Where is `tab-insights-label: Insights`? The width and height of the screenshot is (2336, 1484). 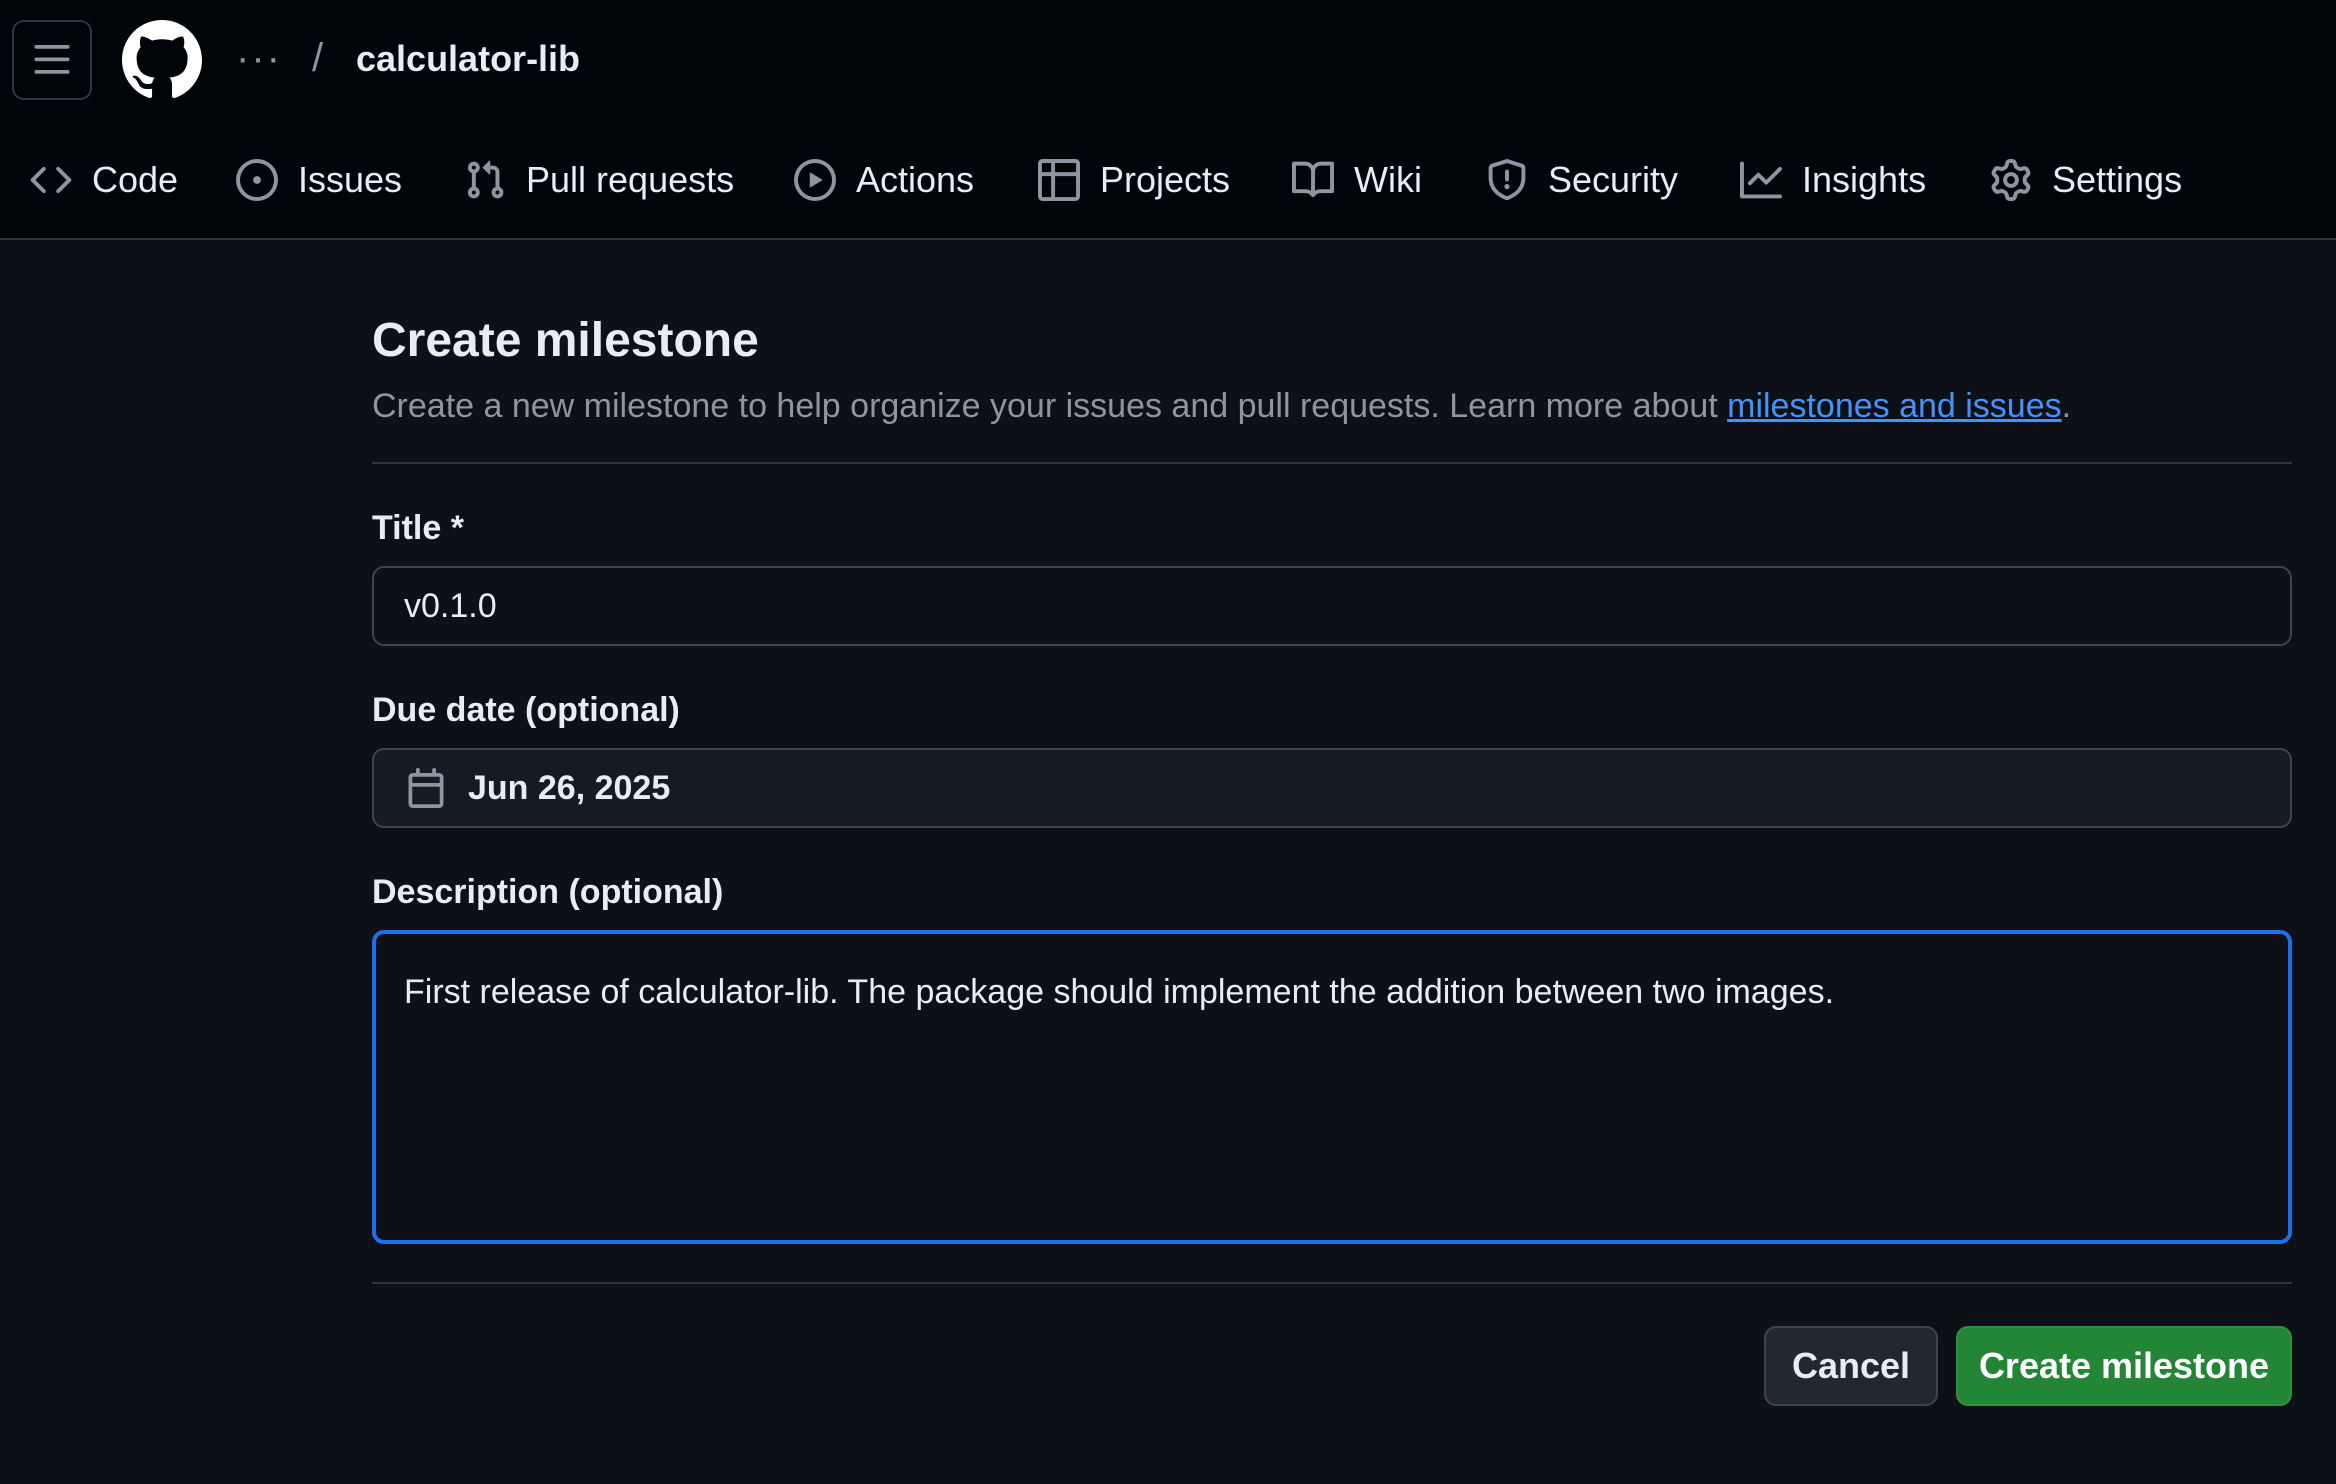 tab-insights-label: Insights is located at coordinates (1864, 179).